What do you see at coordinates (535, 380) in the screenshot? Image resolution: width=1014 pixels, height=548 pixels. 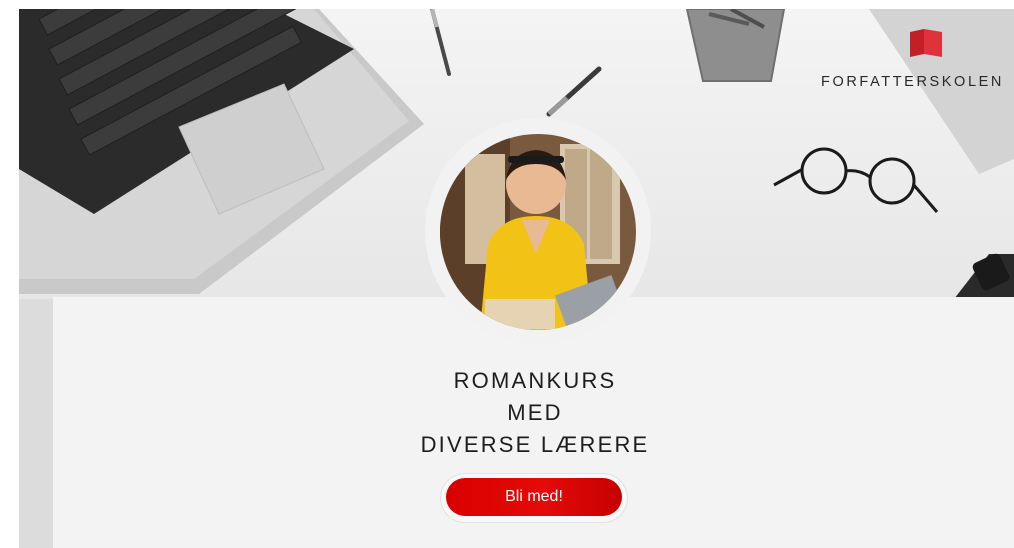 I see `course-title-line: ROMANKURS` at bounding box center [535, 380].